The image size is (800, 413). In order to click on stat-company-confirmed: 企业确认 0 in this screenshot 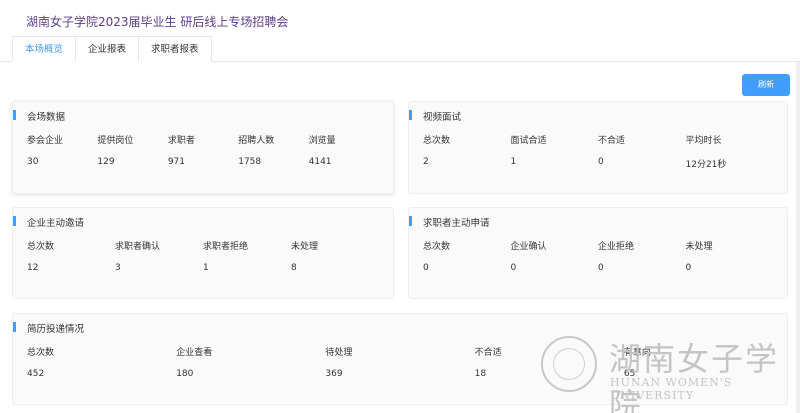, I will do `click(555, 256)`.